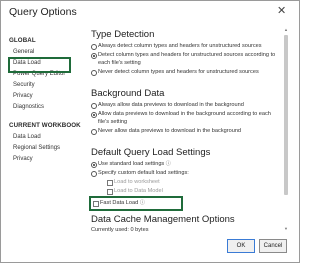  I want to click on sidebar-item-privacy: Privacy, so click(23, 96).